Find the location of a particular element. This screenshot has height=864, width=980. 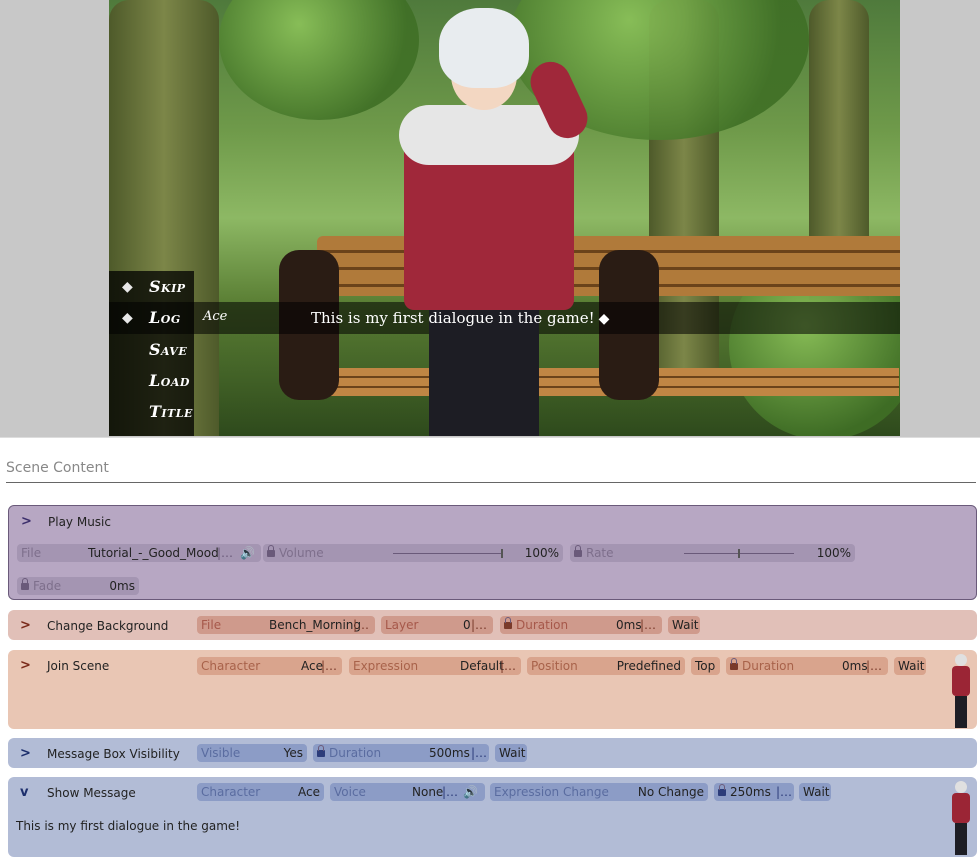

field-value: Yes is located at coordinates (293, 753).